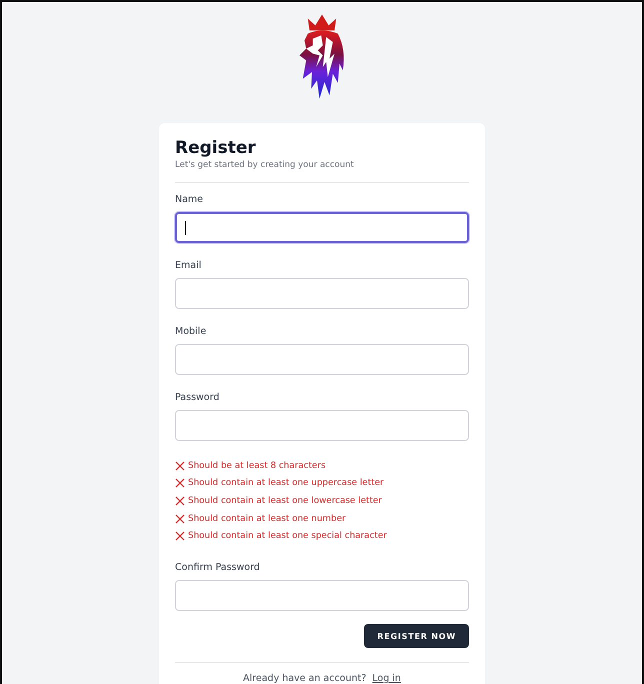 This screenshot has height=684, width=644. What do you see at coordinates (216, 148) in the screenshot?
I see `form-title: Register` at bounding box center [216, 148].